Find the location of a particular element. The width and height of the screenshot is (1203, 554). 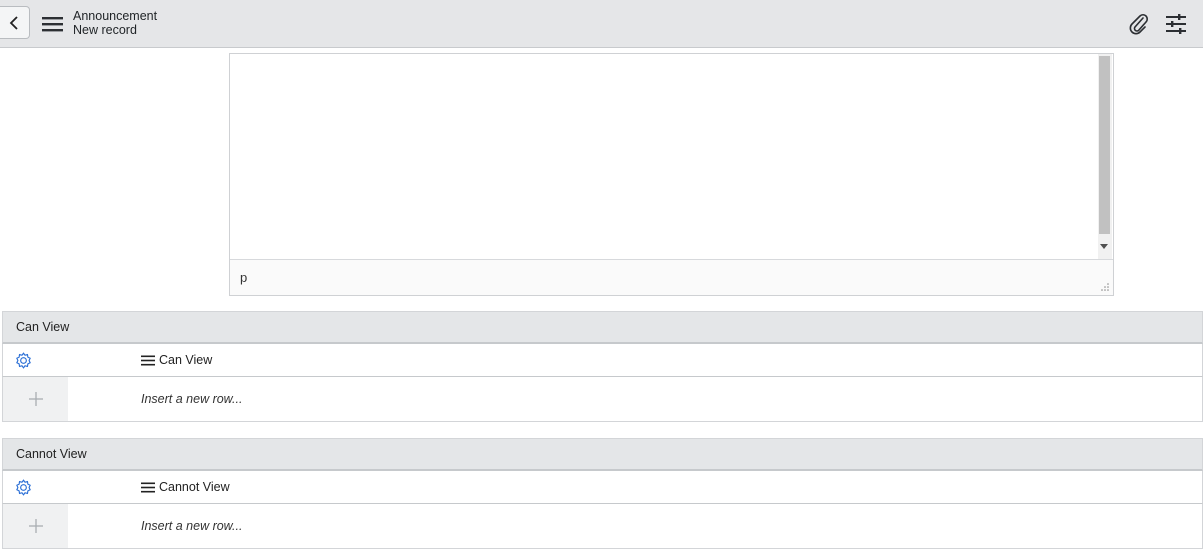

attachment-button is located at coordinates (1139, 24).